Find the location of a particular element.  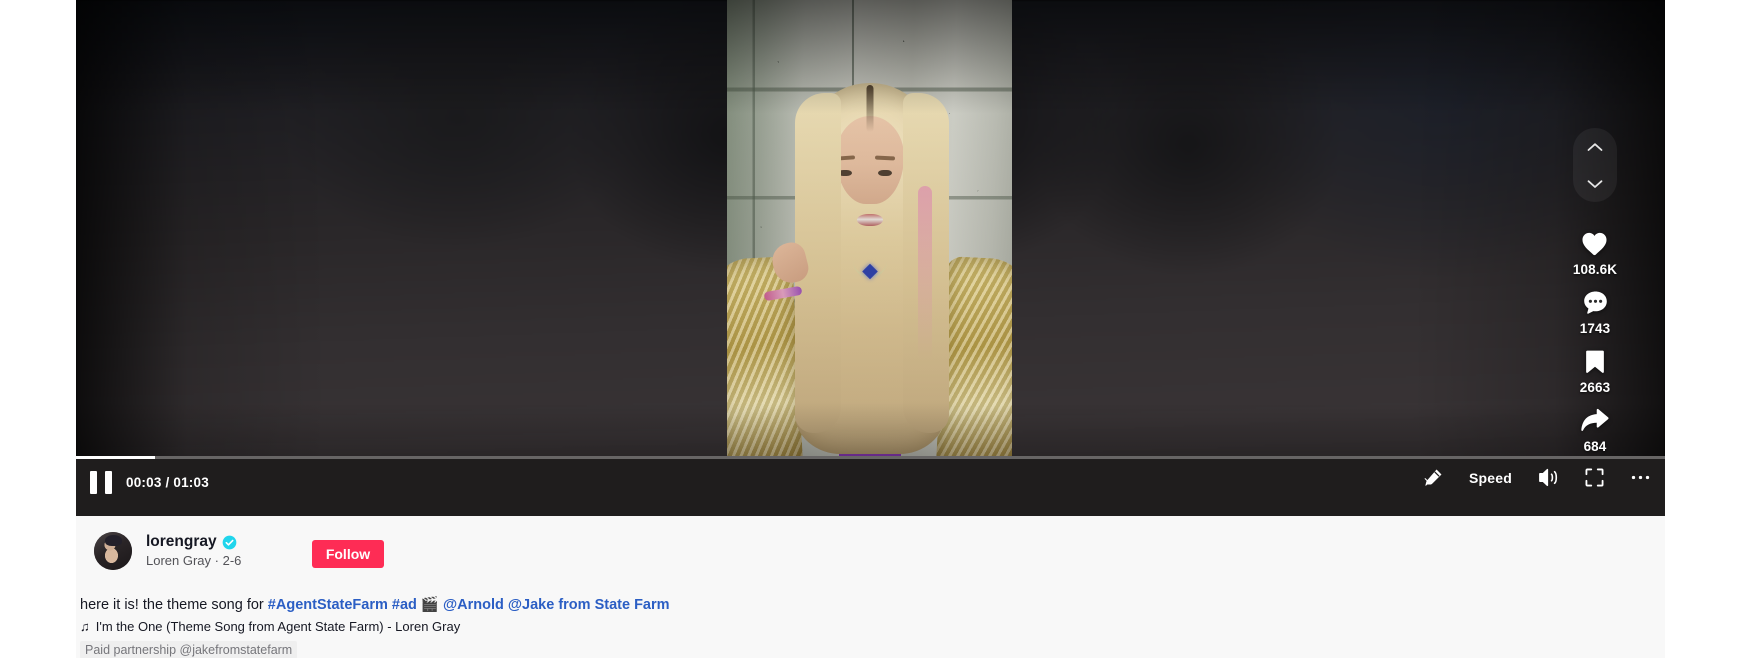

bookmark-button: 2663 is located at coordinates (1595, 370).